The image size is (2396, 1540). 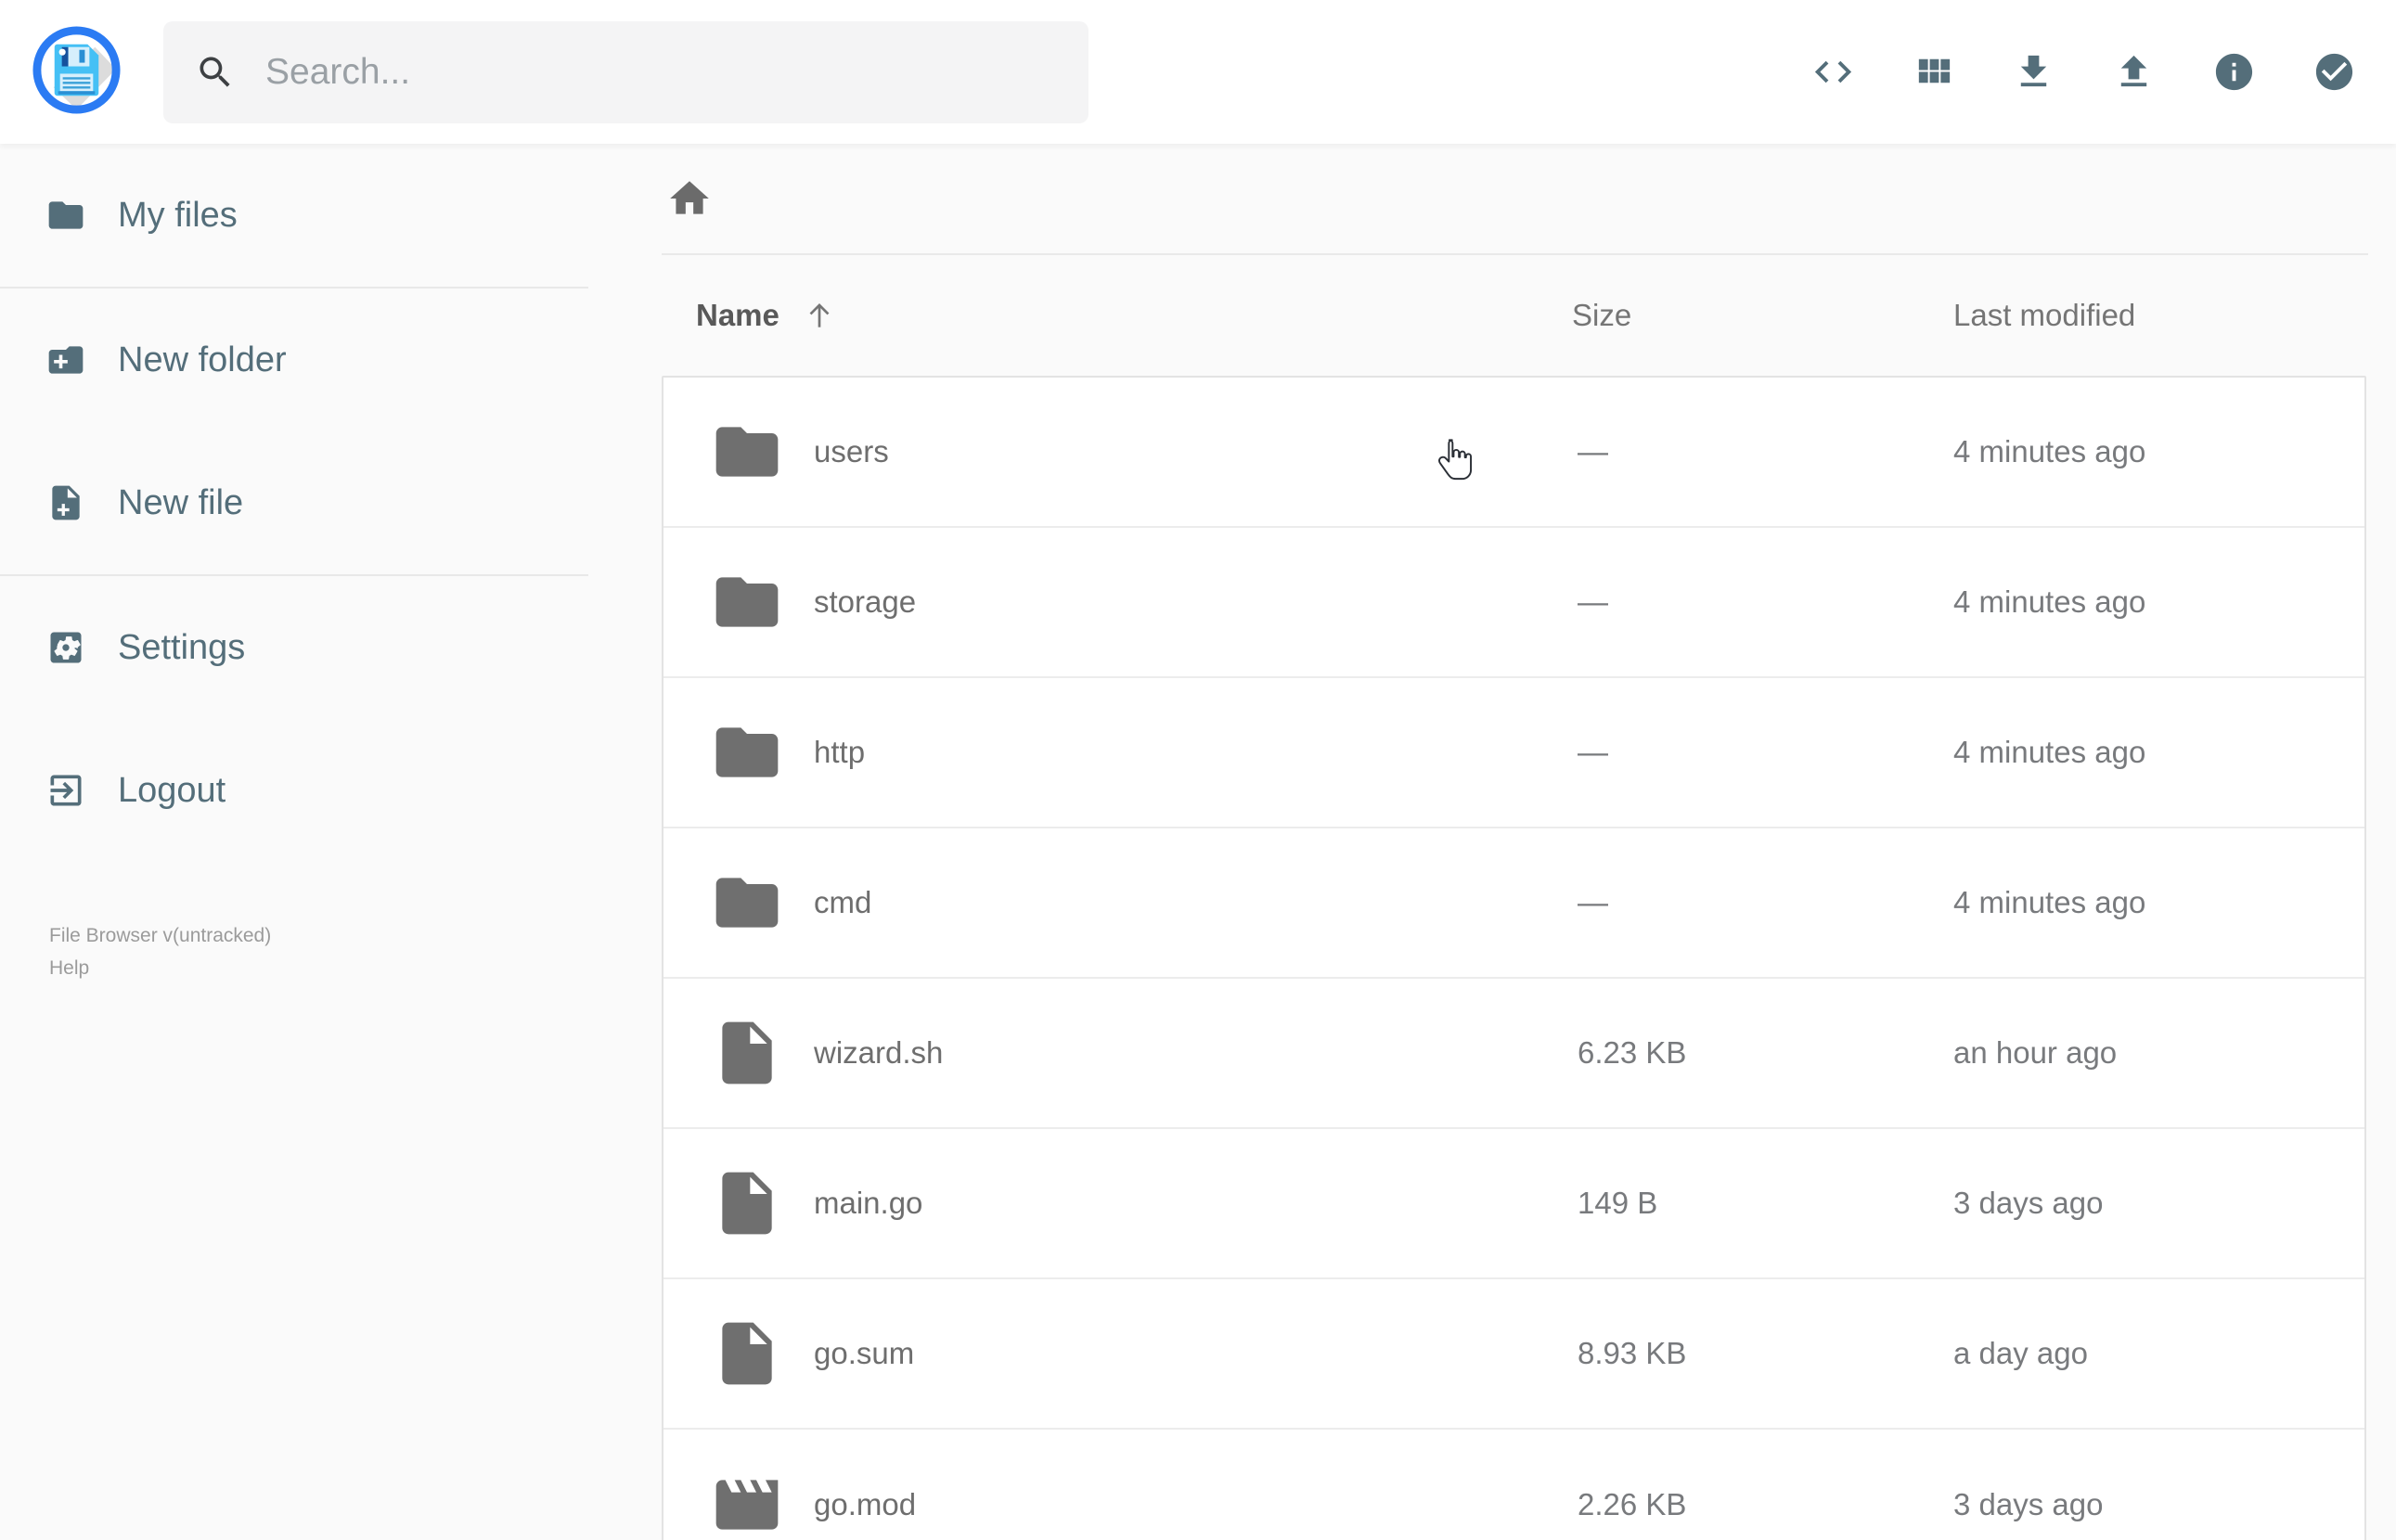 I want to click on file-name: go.sum, so click(x=864, y=1353).